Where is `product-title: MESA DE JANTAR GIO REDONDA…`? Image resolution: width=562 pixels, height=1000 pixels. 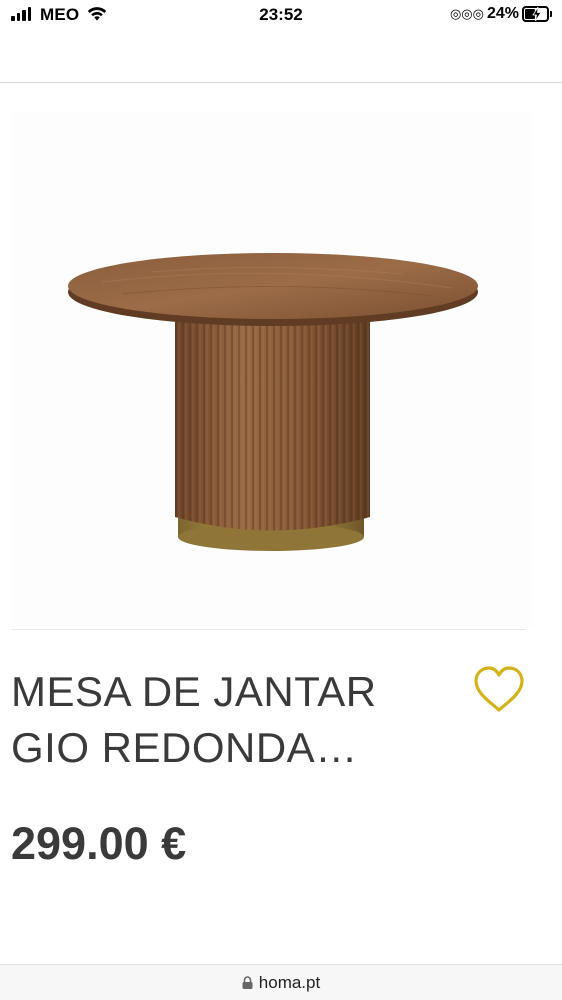 product-title: MESA DE JANTAR GIO REDONDA… is located at coordinates (226, 720).